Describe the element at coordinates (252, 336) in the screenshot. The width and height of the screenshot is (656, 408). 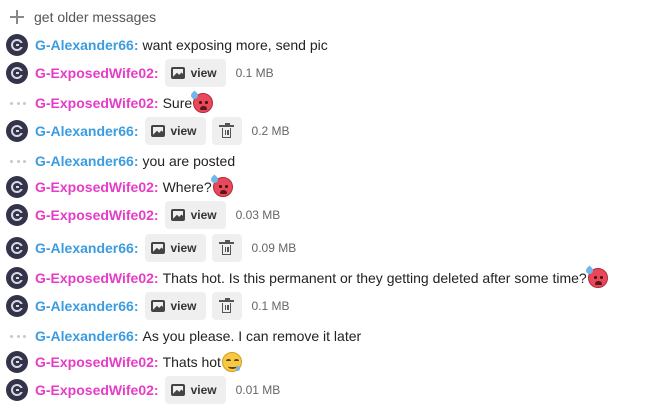
I see `message-text: As you please. I can remove it later` at that location.